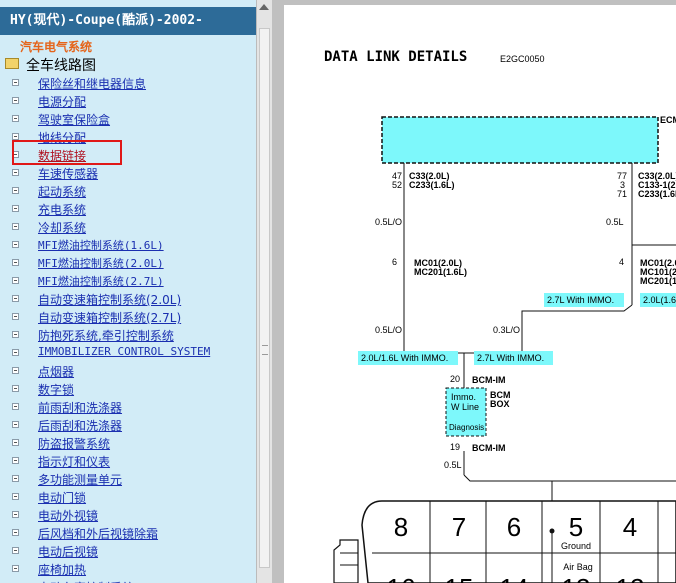  I want to click on tree-item-link: 电动外视镜, so click(68, 515).